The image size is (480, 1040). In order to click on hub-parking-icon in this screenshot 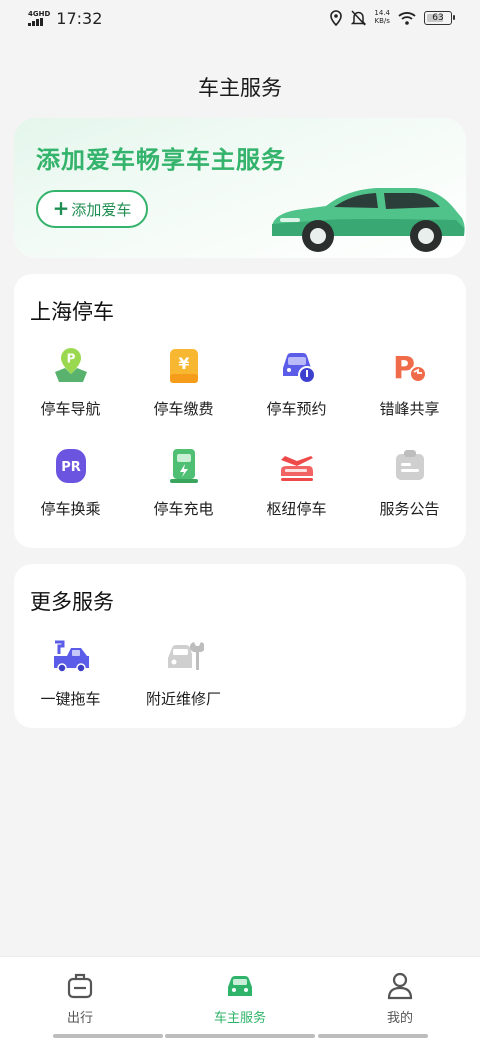, I will do `click(296, 468)`.